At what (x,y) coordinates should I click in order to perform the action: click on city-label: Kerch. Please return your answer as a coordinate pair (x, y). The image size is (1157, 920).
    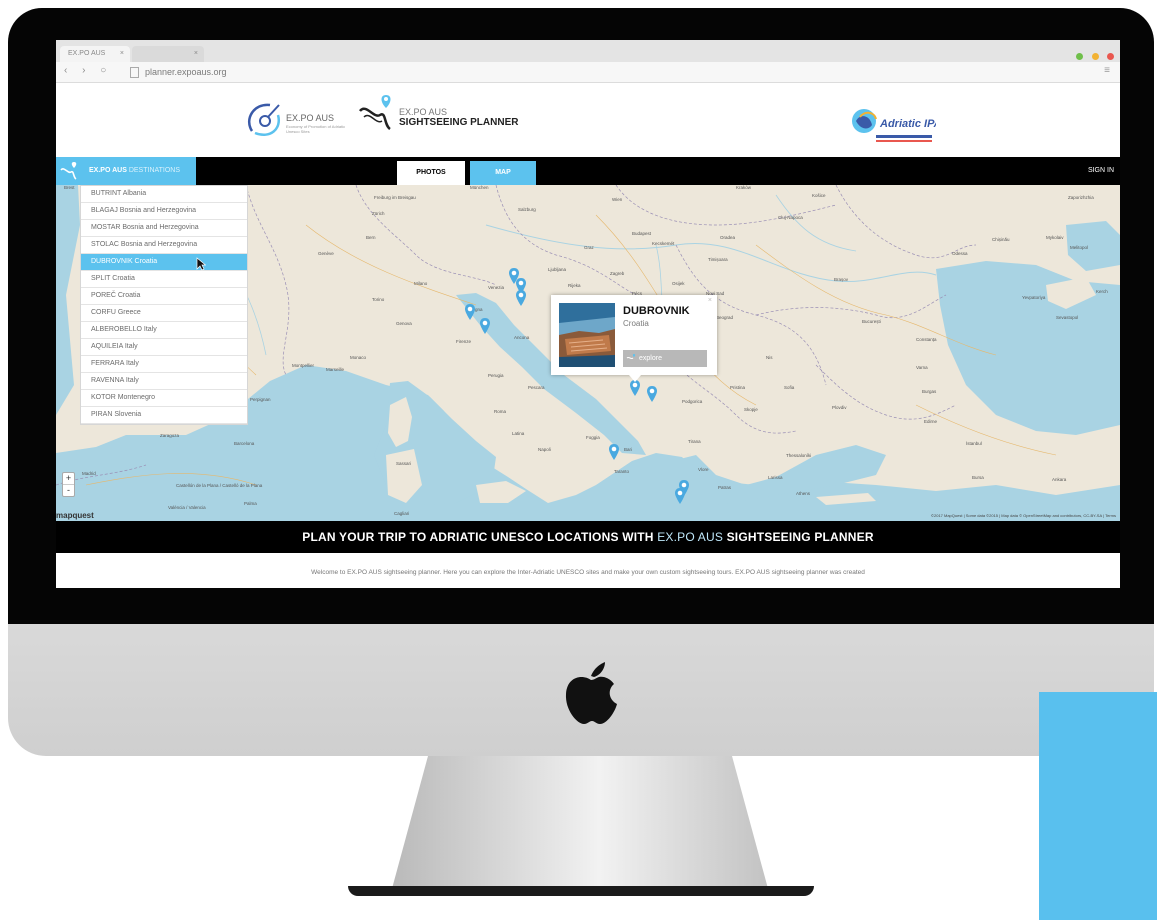
    Looking at the image, I should click on (1102, 291).